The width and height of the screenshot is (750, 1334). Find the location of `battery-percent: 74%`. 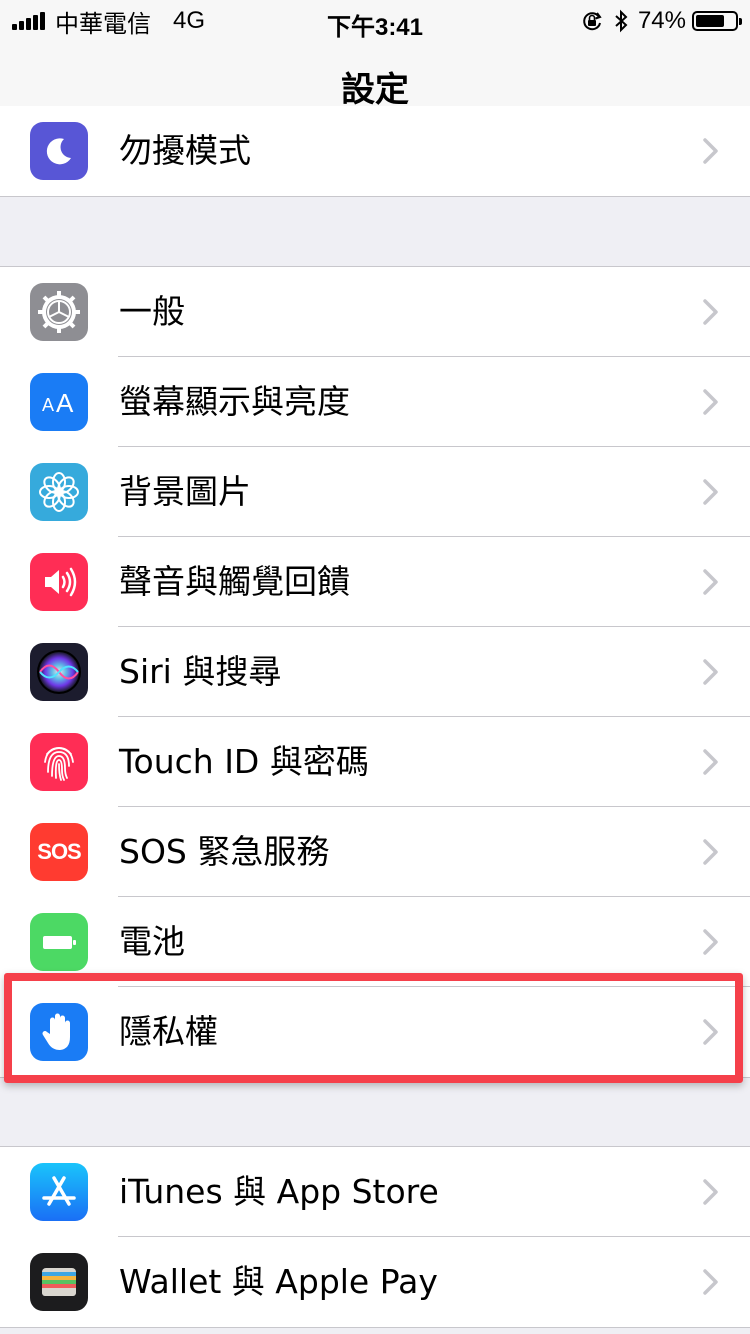

battery-percent: 74% is located at coordinates (661, 20).